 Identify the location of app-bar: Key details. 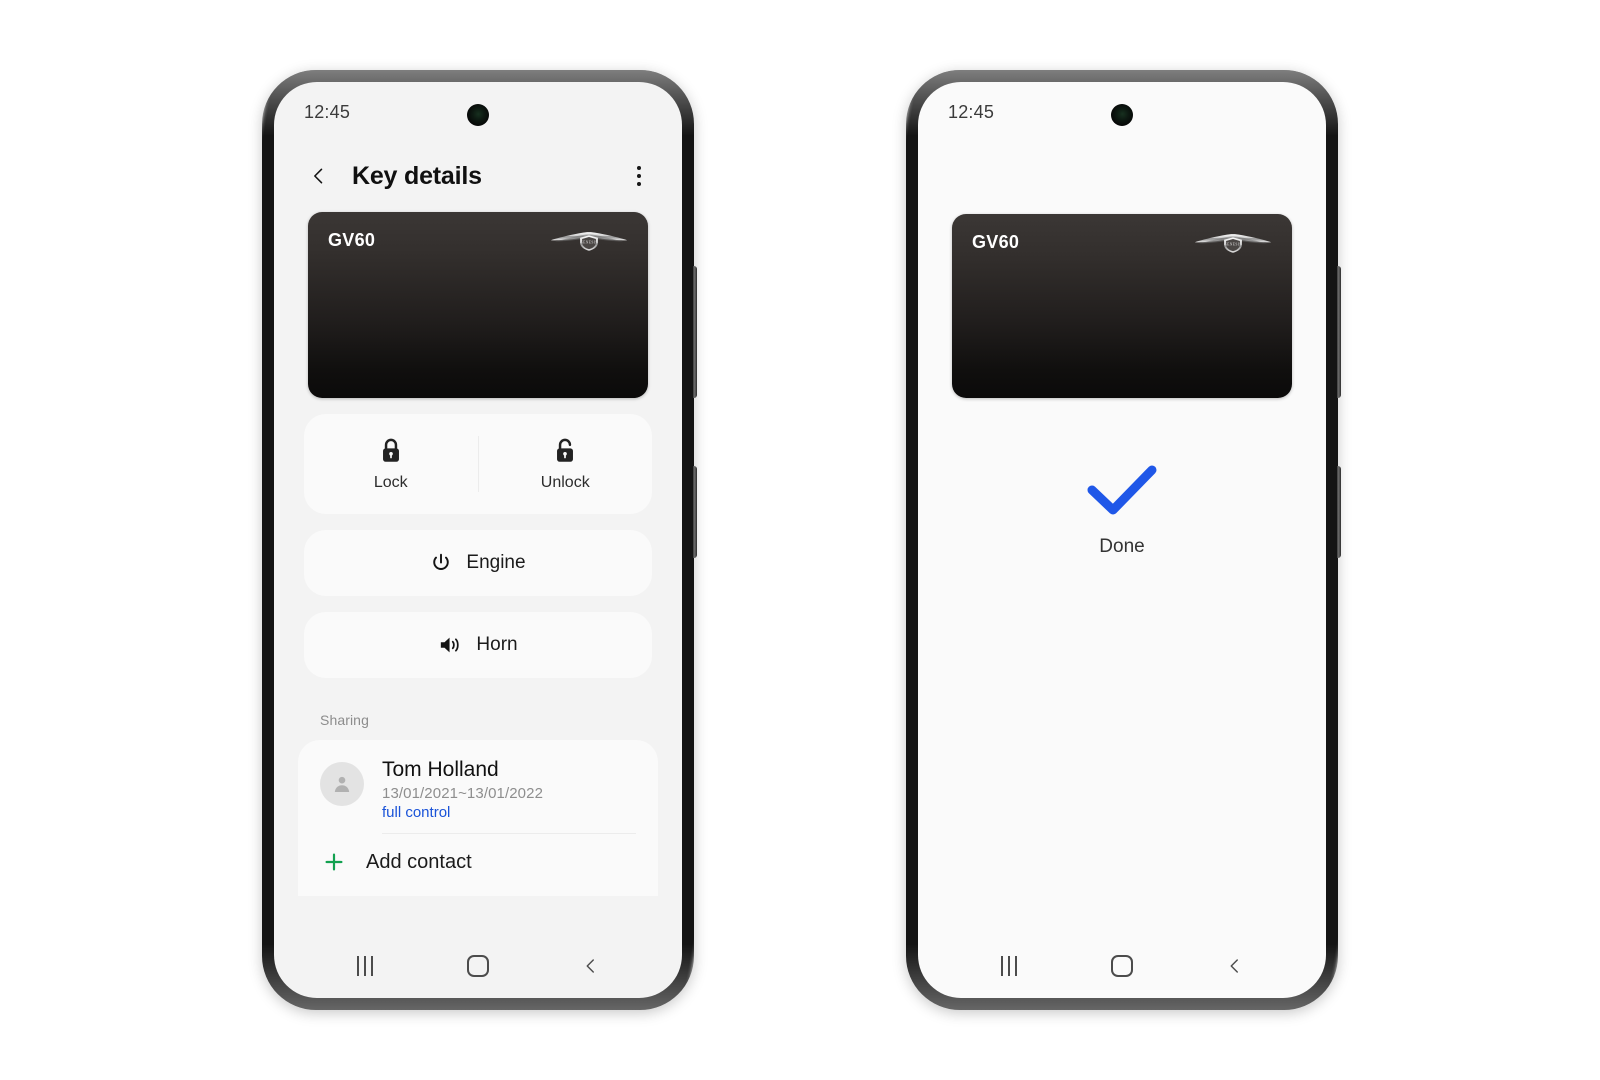
(478, 176).